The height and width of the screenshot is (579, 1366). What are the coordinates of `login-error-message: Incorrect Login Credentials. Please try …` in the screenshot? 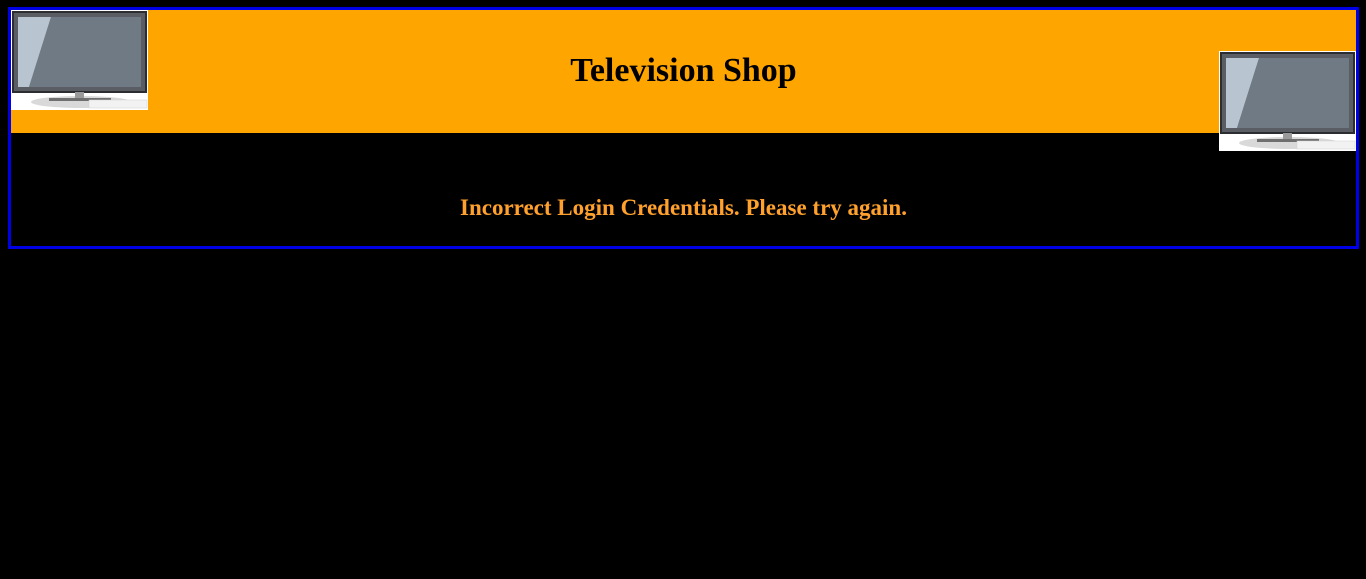 It's located at (683, 207).